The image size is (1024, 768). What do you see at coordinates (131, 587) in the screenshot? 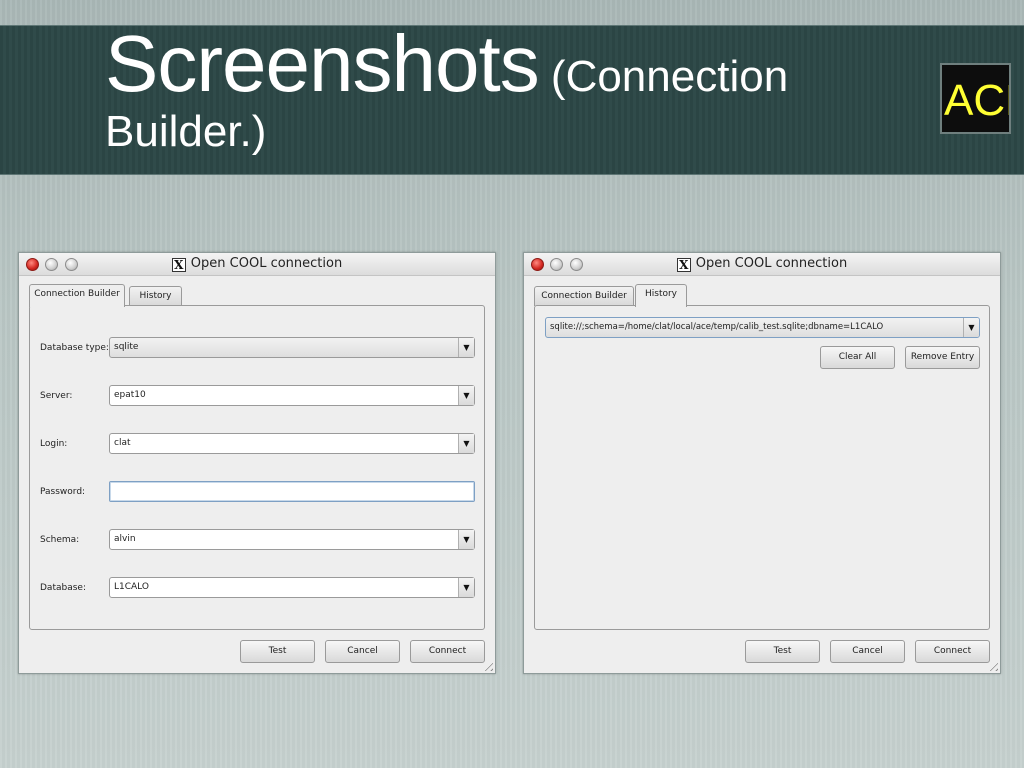
I see `database-value: L1CALO` at bounding box center [131, 587].